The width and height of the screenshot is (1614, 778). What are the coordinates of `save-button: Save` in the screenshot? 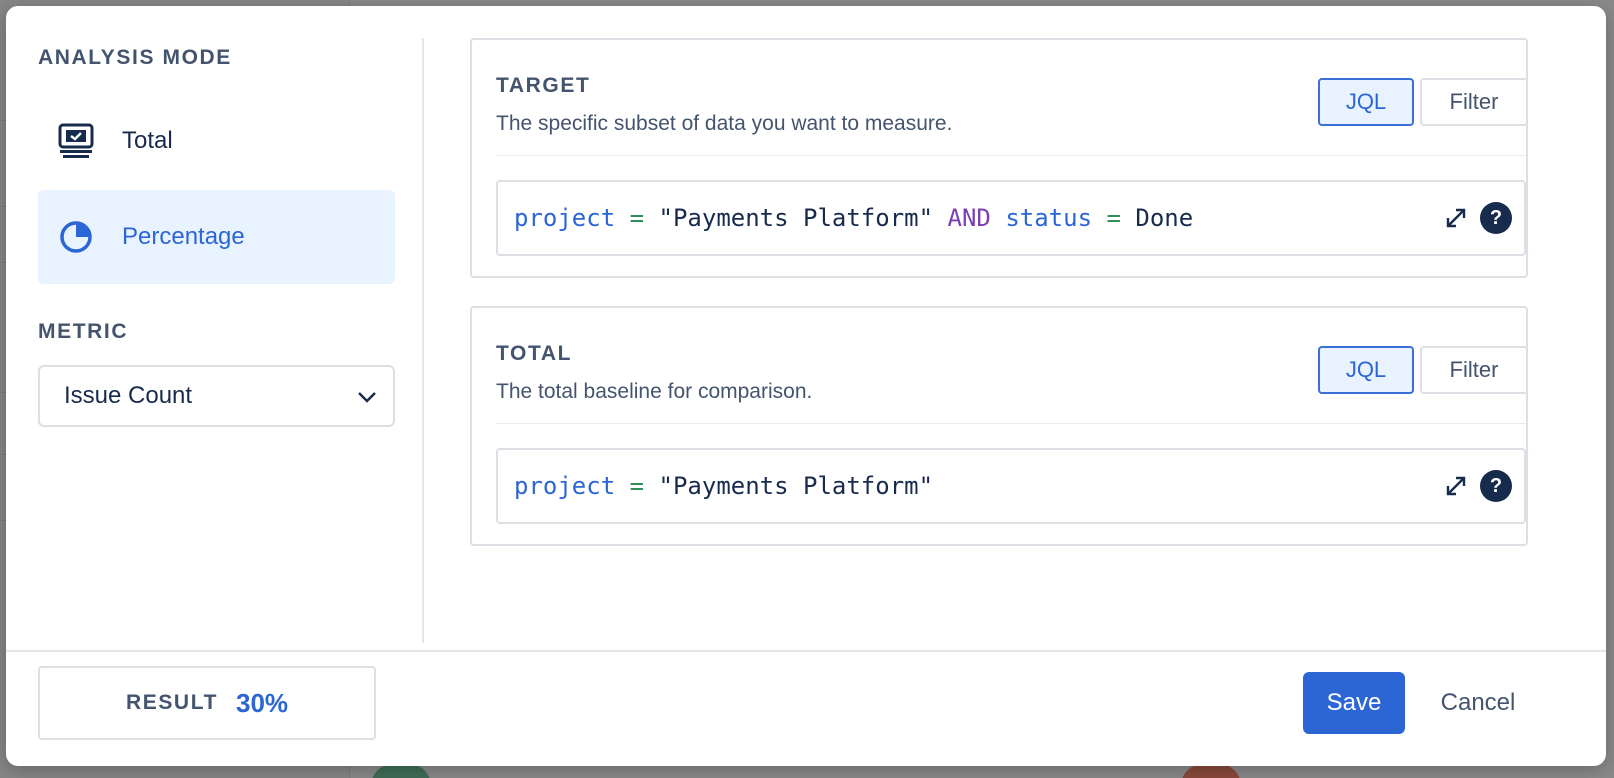 It's located at (1354, 703).